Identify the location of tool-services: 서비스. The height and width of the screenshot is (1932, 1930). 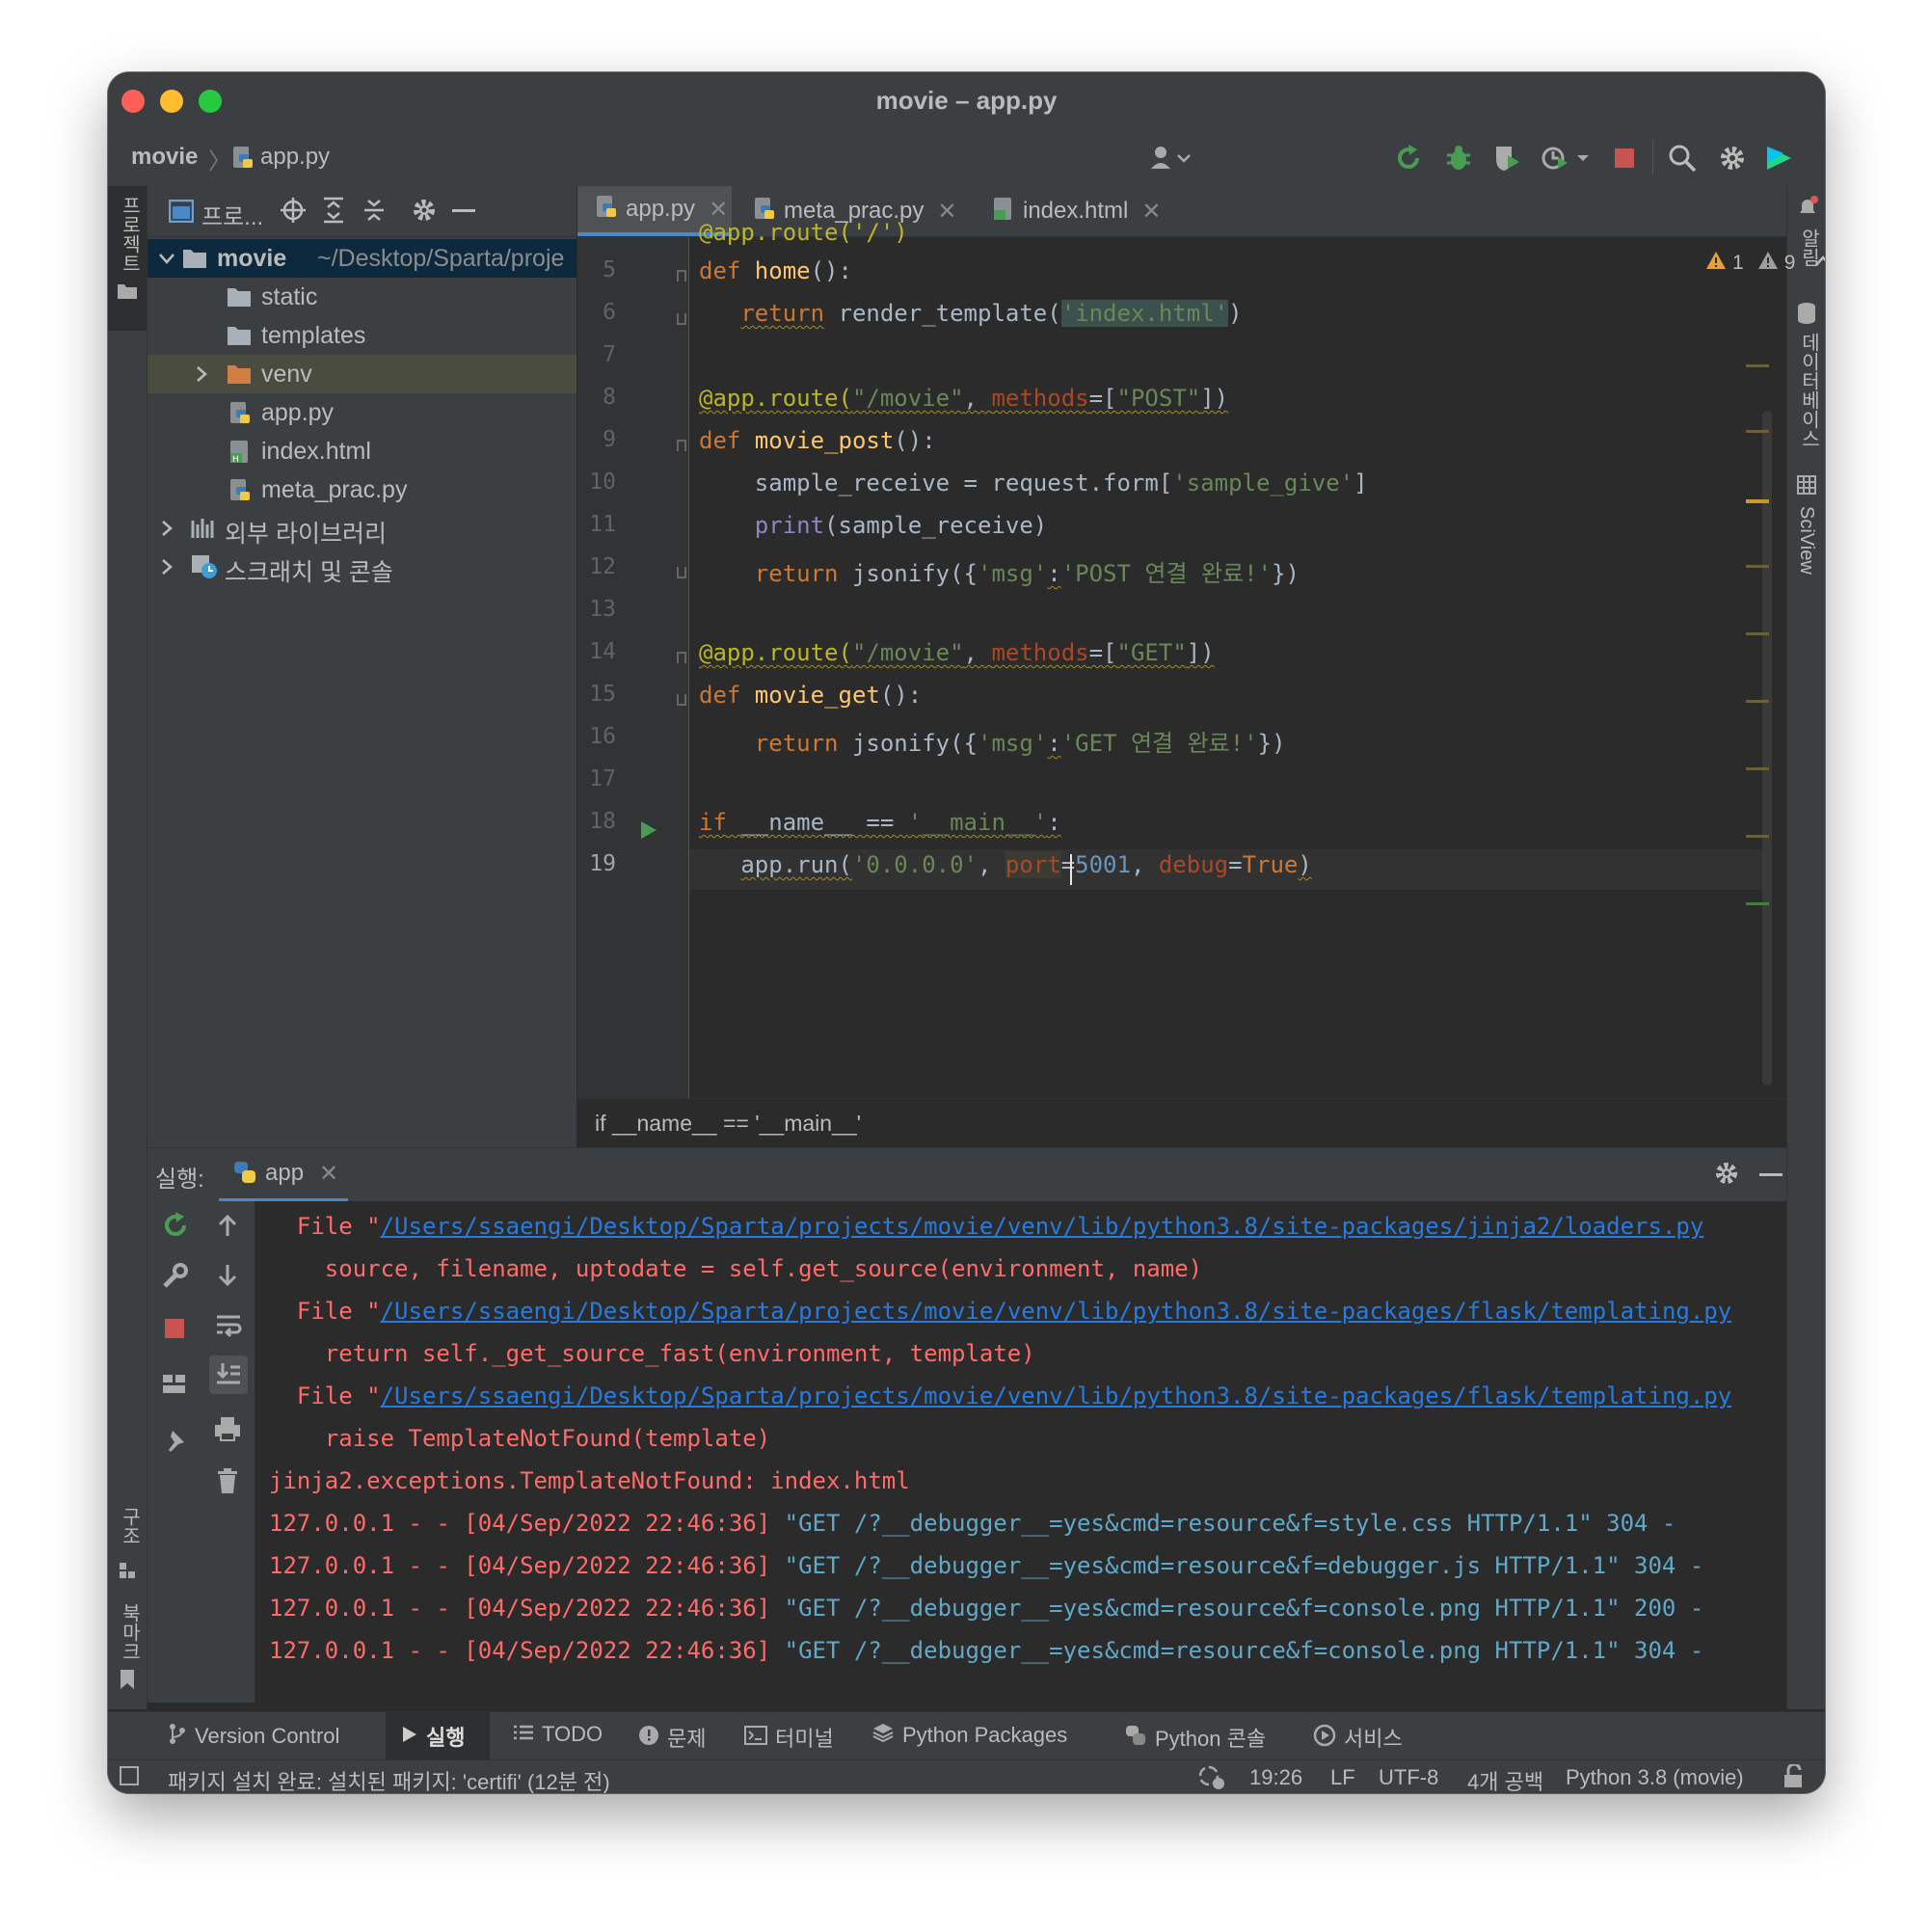
(1358, 1738).